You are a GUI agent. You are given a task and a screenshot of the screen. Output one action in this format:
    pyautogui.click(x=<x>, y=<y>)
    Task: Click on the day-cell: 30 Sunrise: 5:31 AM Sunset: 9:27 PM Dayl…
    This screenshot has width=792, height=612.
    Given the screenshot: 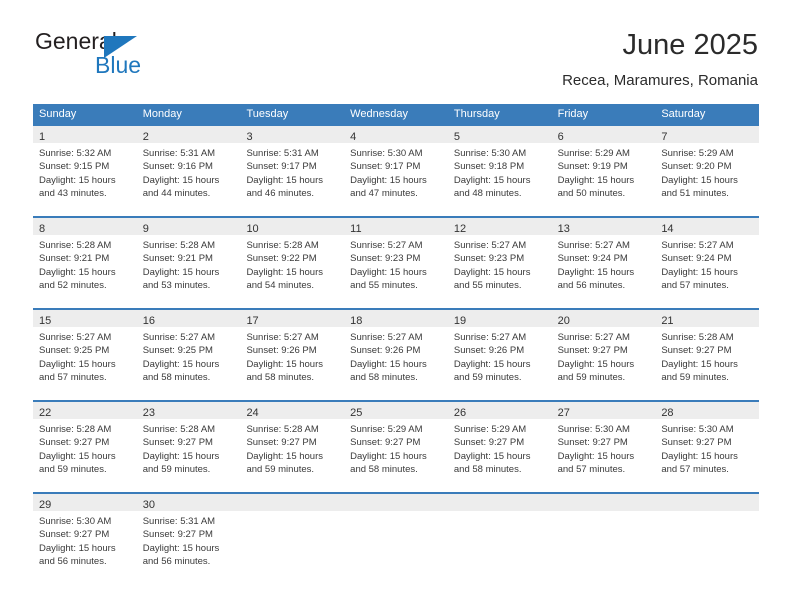 What is the action you would take?
    pyautogui.click(x=188, y=539)
    